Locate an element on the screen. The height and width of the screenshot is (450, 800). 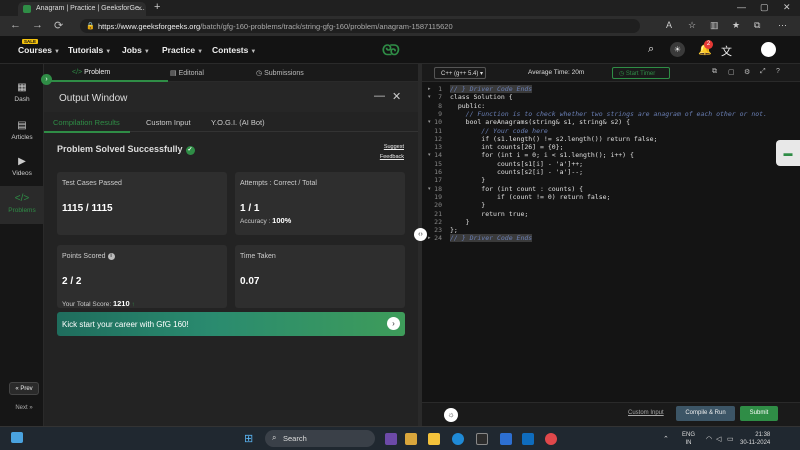
close-tab-icon: × is located at coordinates (139, 8).